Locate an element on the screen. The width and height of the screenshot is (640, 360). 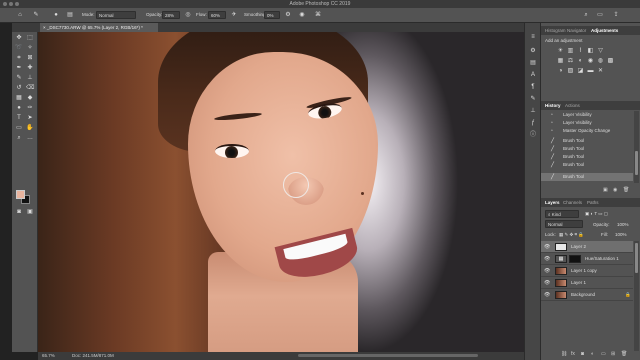
opacity-field: 28% is located at coordinates (171, 15).